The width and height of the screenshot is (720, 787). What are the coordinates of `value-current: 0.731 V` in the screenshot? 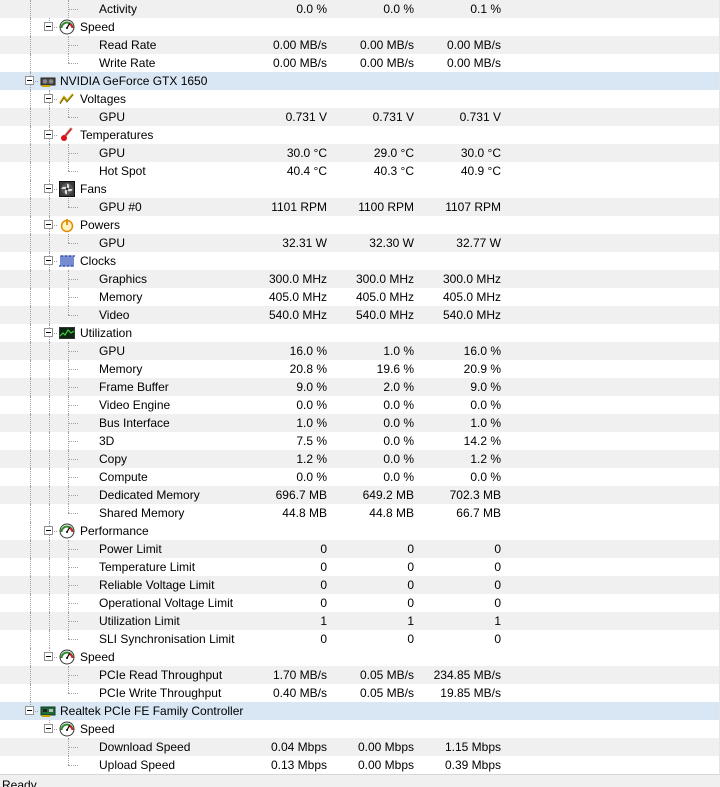 It's located at (306, 117).